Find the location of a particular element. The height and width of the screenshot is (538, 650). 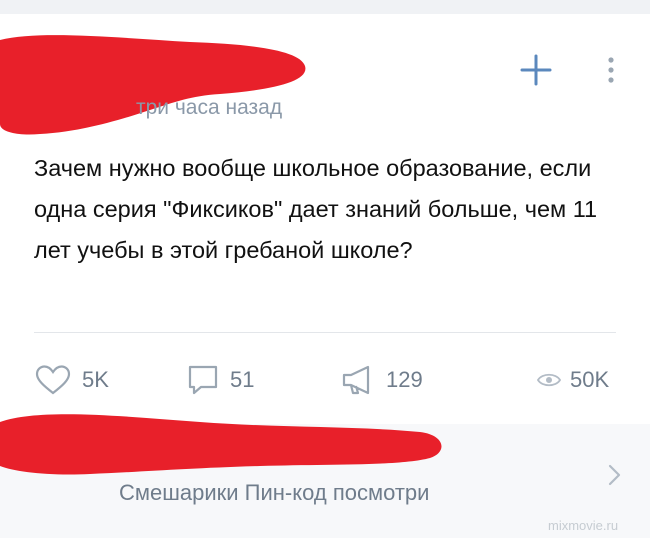

divider is located at coordinates (325, 332).